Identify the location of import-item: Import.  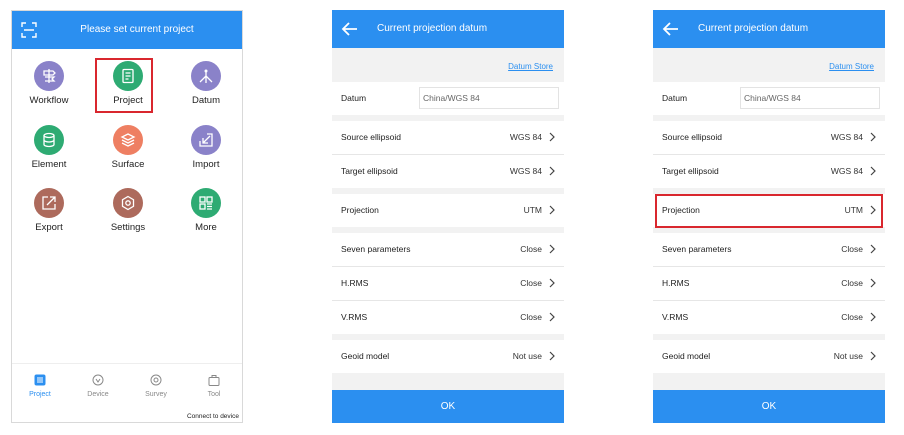
(206, 155).